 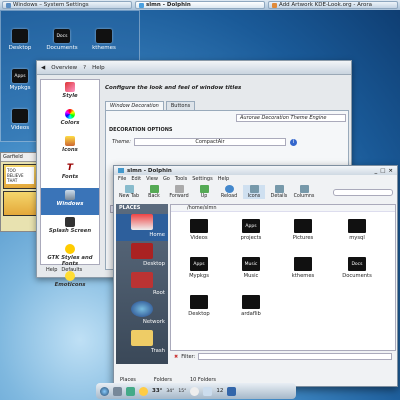 I want to click on module-style: Style, so click(x=70, y=93).